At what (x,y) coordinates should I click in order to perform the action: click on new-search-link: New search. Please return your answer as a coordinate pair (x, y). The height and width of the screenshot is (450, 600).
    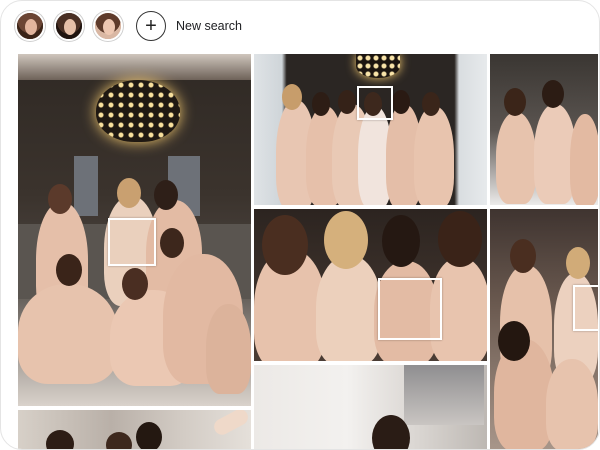
    Looking at the image, I should click on (209, 26).